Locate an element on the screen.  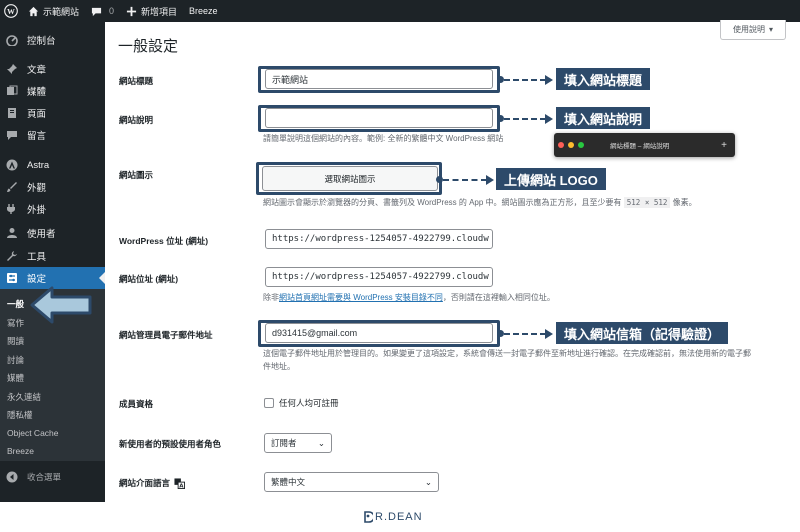
submenu-reading: 閱讀 is located at coordinates (15, 341).